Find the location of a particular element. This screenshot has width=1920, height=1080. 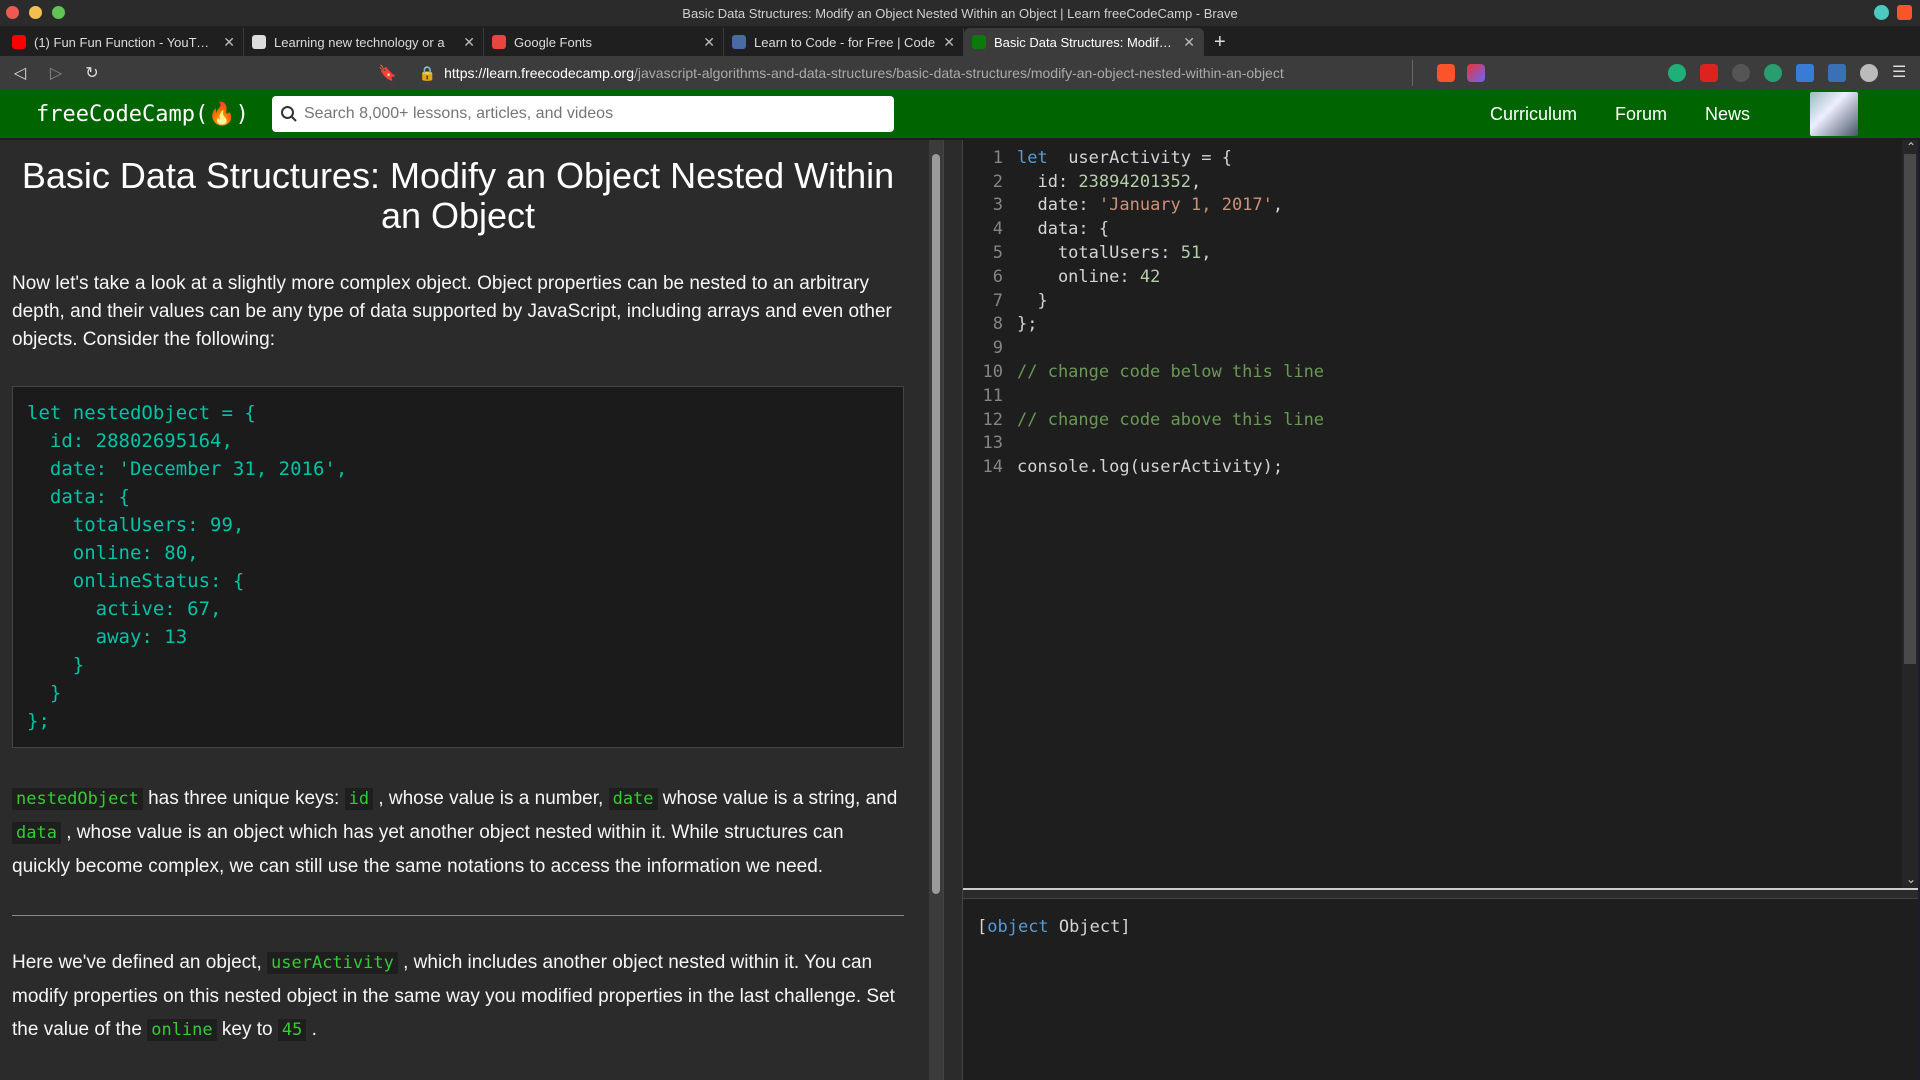

code-token: 23894201352 is located at coordinates (1135, 181).